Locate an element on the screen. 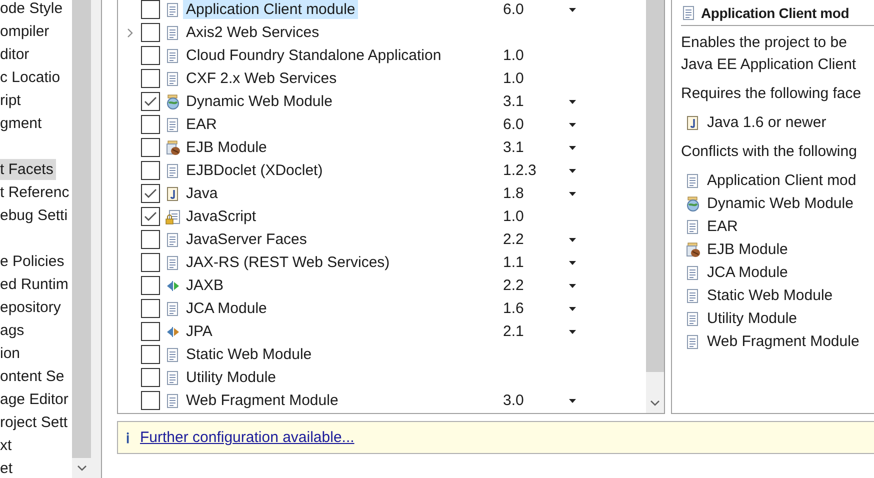 The height and width of the screenshot is (478, 874). sidebar-item: ontent Se is located at coordinates (34, 376).